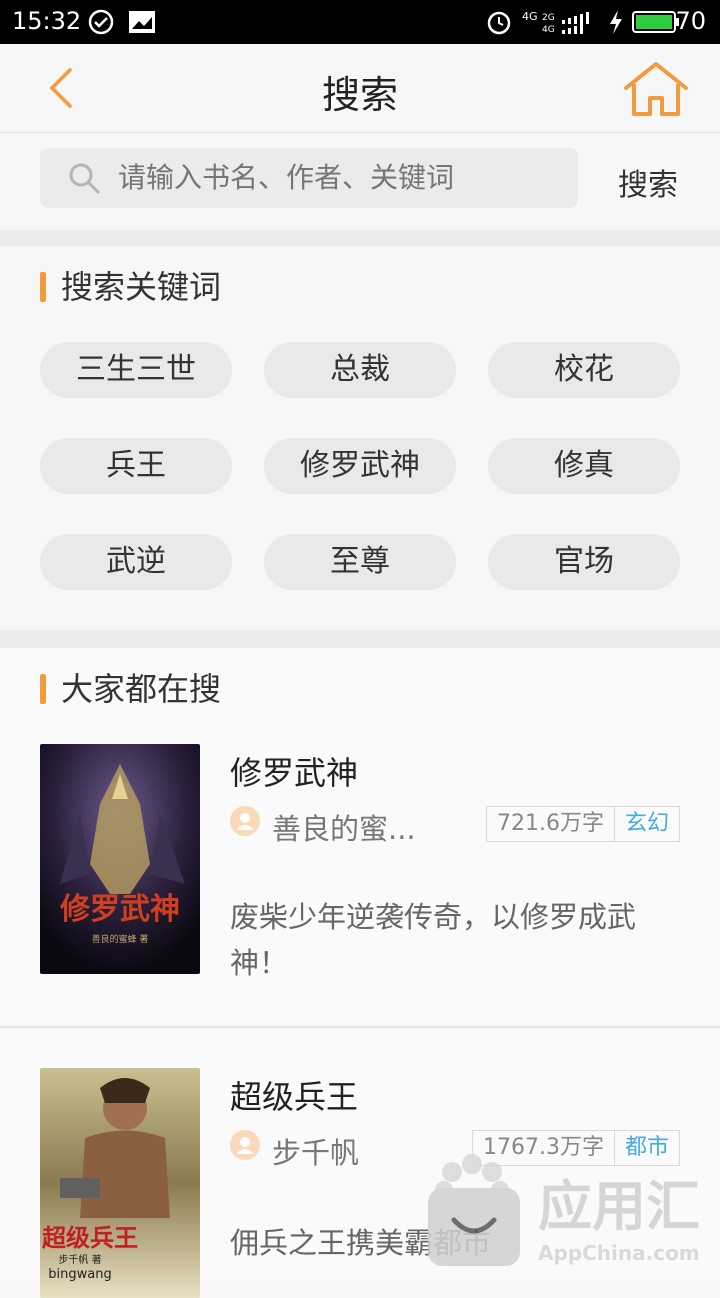 Image resolution: width=720 pixels, height=1298 pixels. What do you see at coordinates (141, 287) in the screenshot?
I see `keywords-title-text: 搜索关键词` at bounding box center [141, 287].